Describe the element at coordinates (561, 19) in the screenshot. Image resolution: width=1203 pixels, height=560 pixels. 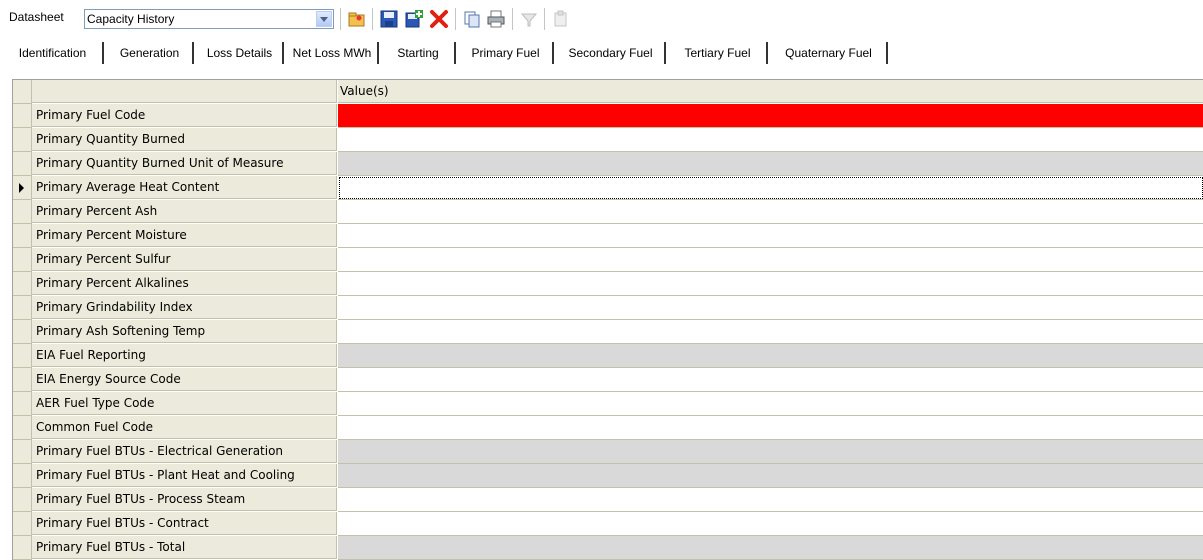
I see `paste-icon` at that location.